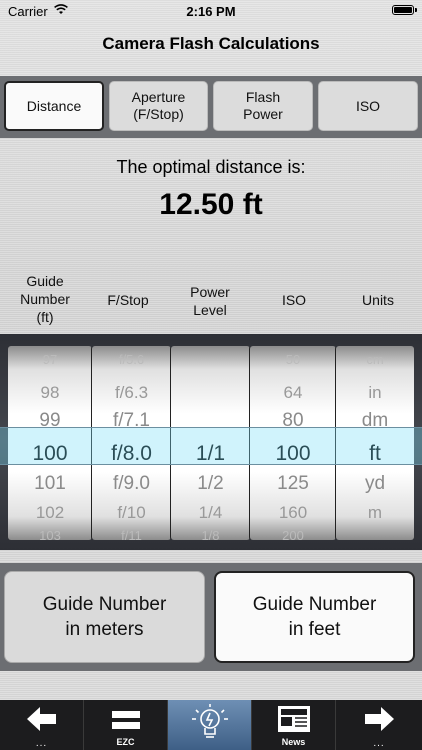 Image resolution: width=422 pixels, height=750 pixels. What do you see at coordinates (293, 719) in the screenshot?
I see `newspaper-icon` at bounding box center [293, 719].